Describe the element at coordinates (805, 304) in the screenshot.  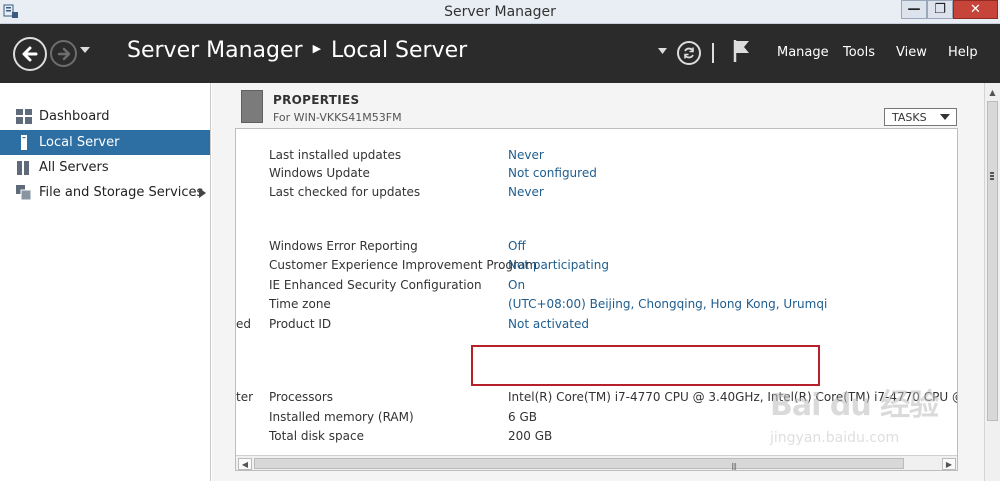
I see `time-zone-city: Urumqi` at that location.